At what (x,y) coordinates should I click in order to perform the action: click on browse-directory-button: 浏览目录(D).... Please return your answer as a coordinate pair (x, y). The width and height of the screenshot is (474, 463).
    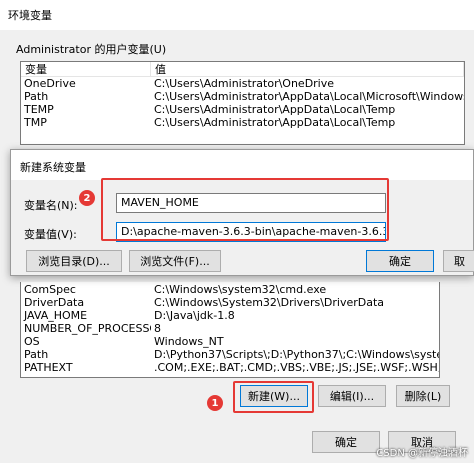
    Looking at the image, I should click on (74, 261).